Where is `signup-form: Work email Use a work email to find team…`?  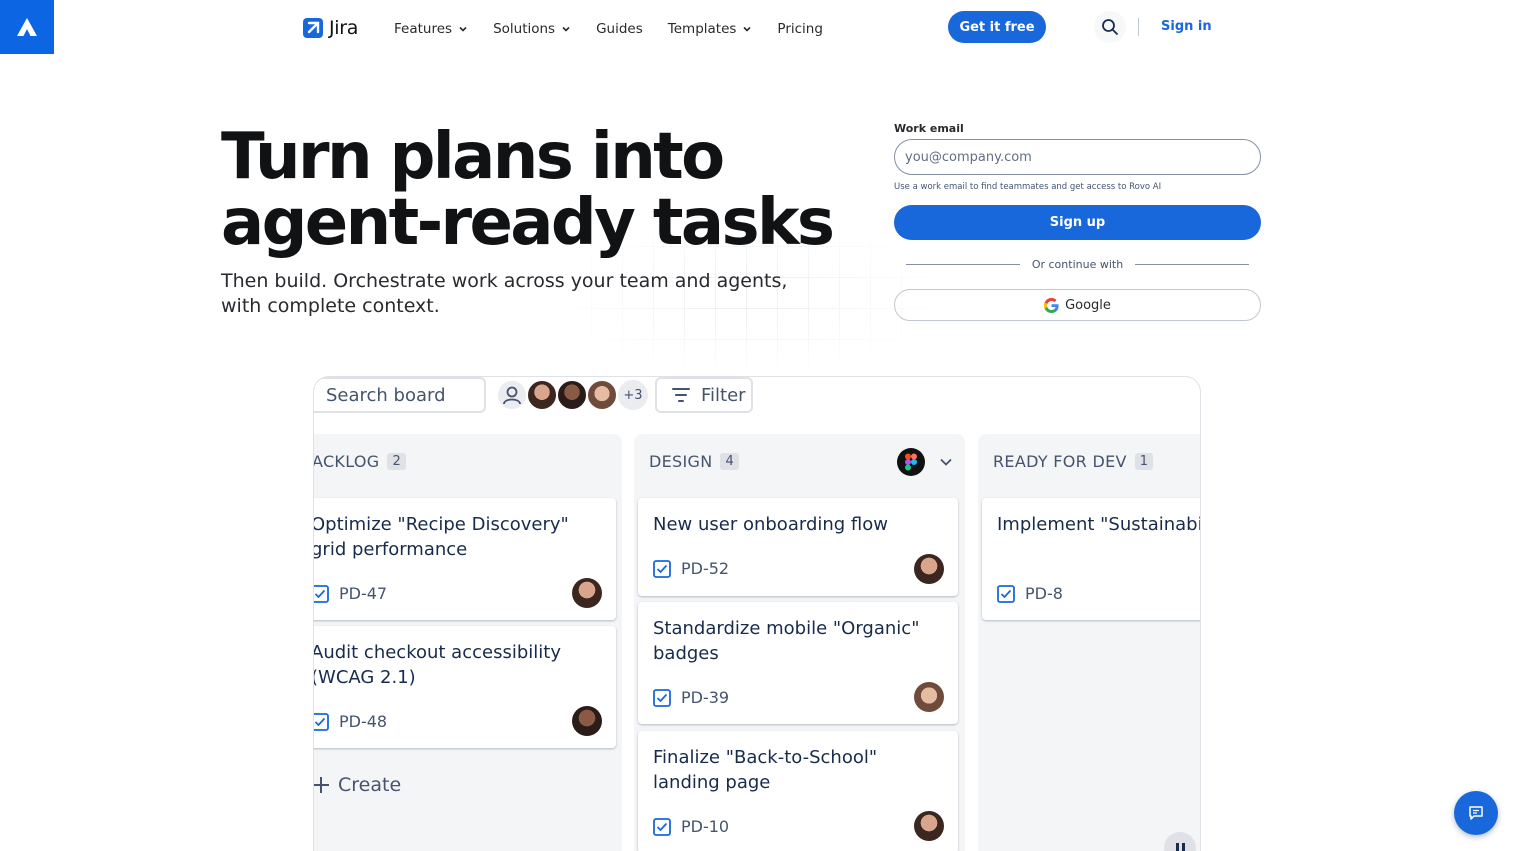
signup-form: Work email Use a work email to find team… is located at coordinates (1077, 221).